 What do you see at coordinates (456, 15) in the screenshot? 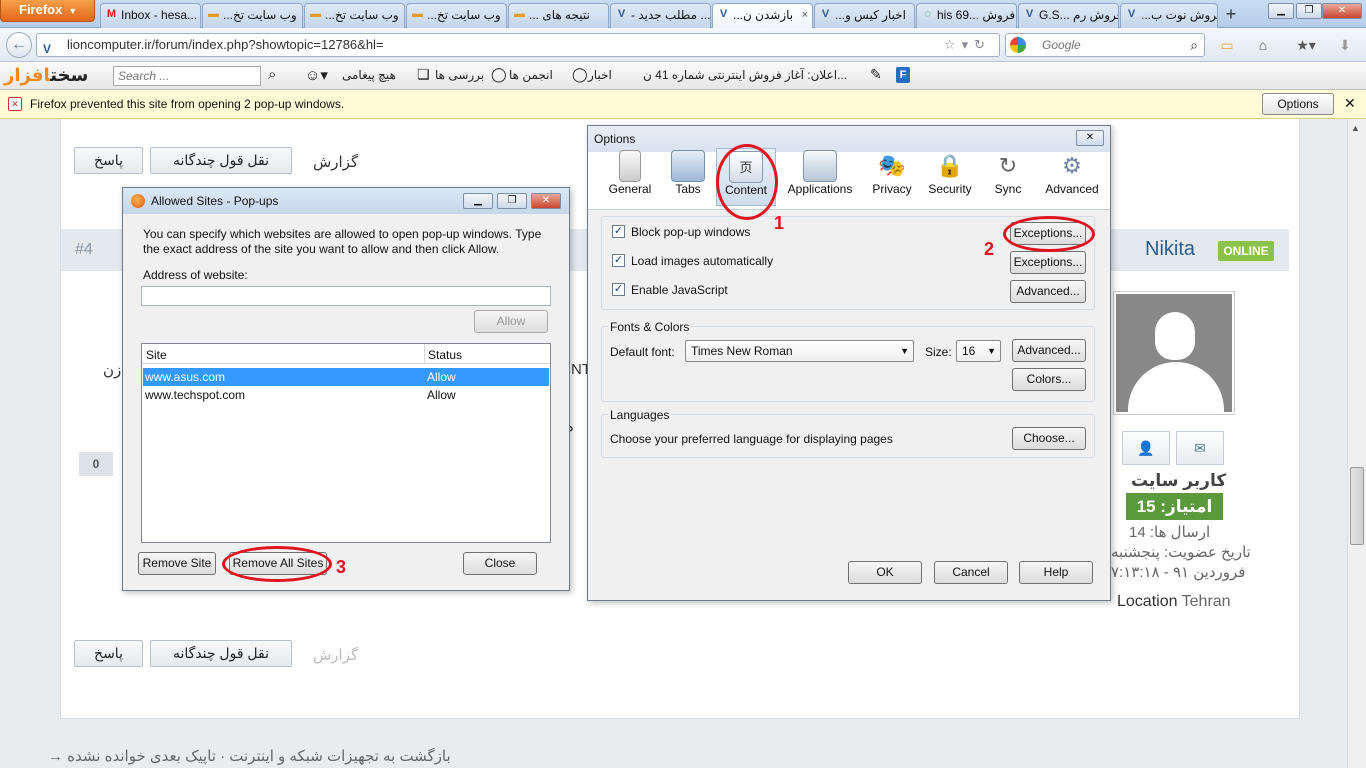
I see `tab-4: ▬ ...وب سایت تخ` at bounding box center [456, 15].